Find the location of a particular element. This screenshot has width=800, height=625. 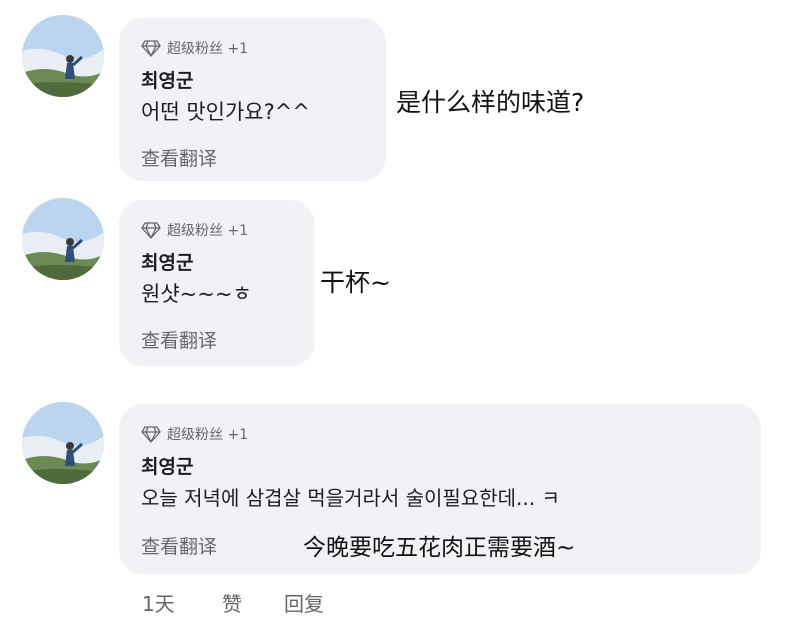

comment-text: 원샷~~~ㅎ is located at coordinates (196, 294).